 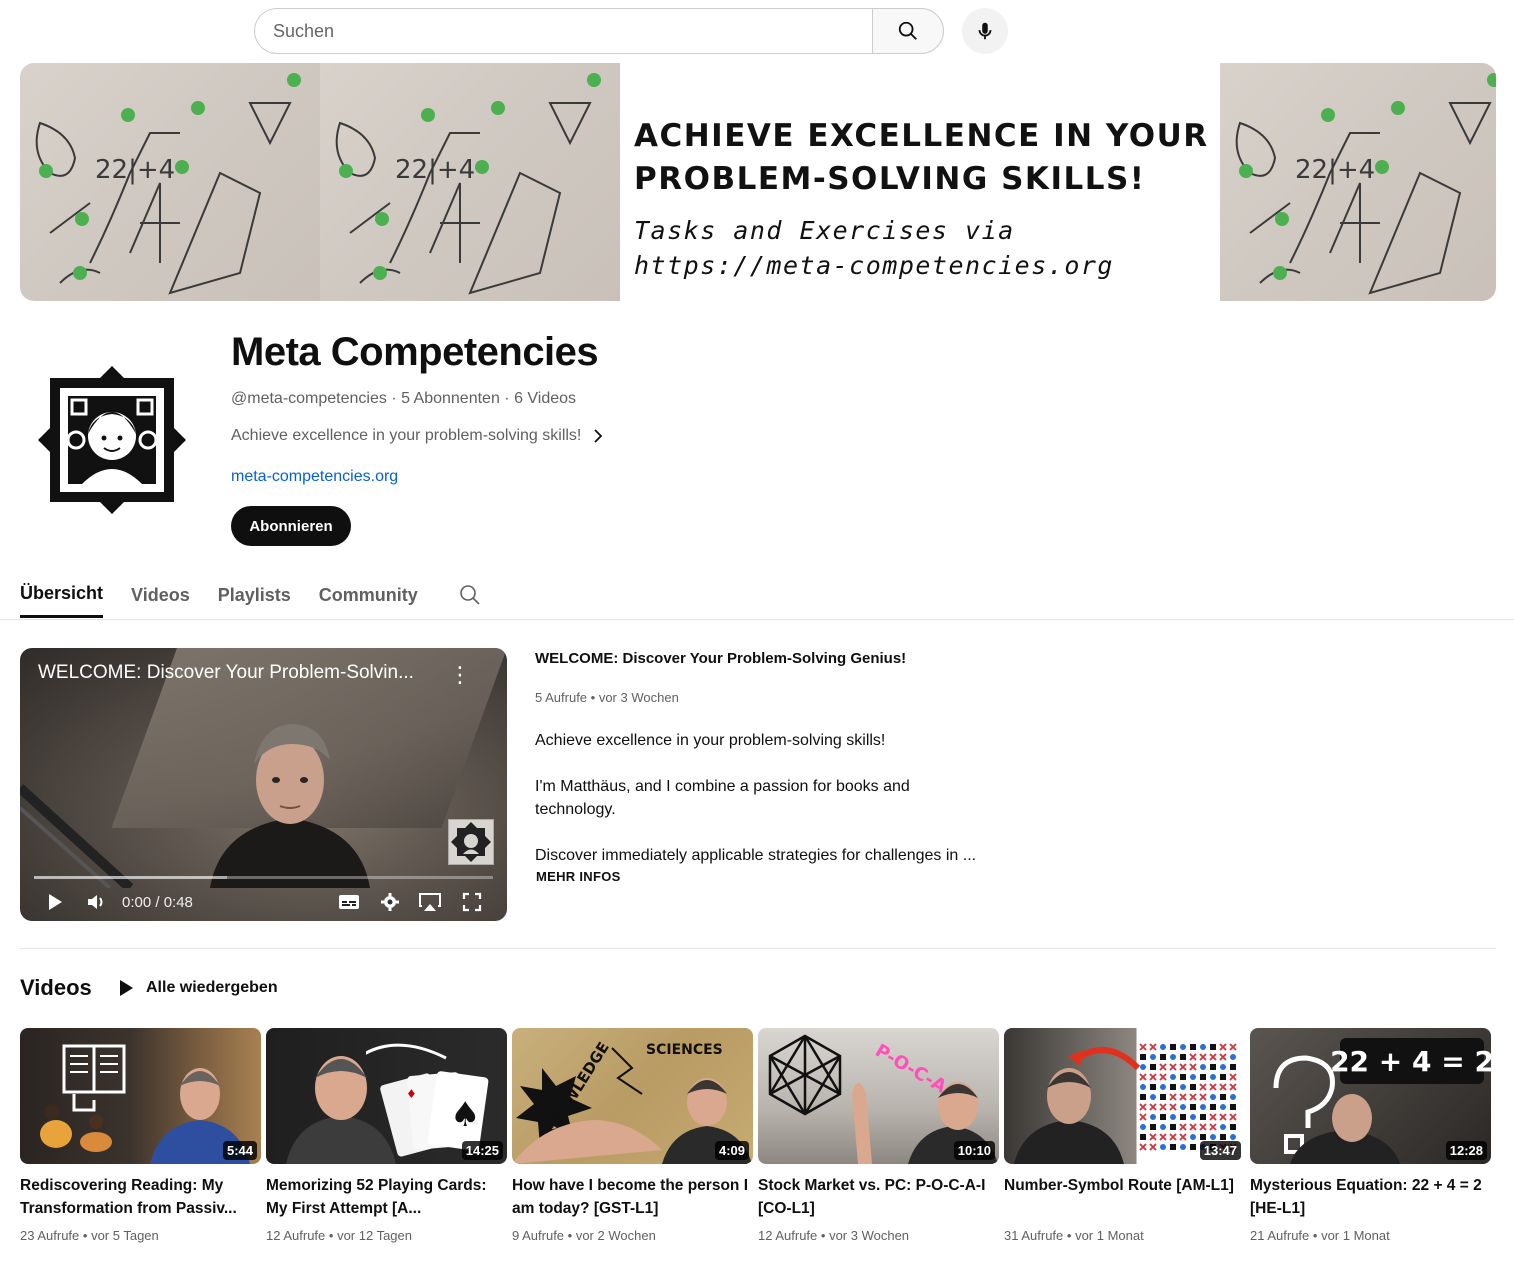 What do you see at coordinates (985, 31) in the screenshot?
I see `voice-search-button` at bounding box center [985, 31].